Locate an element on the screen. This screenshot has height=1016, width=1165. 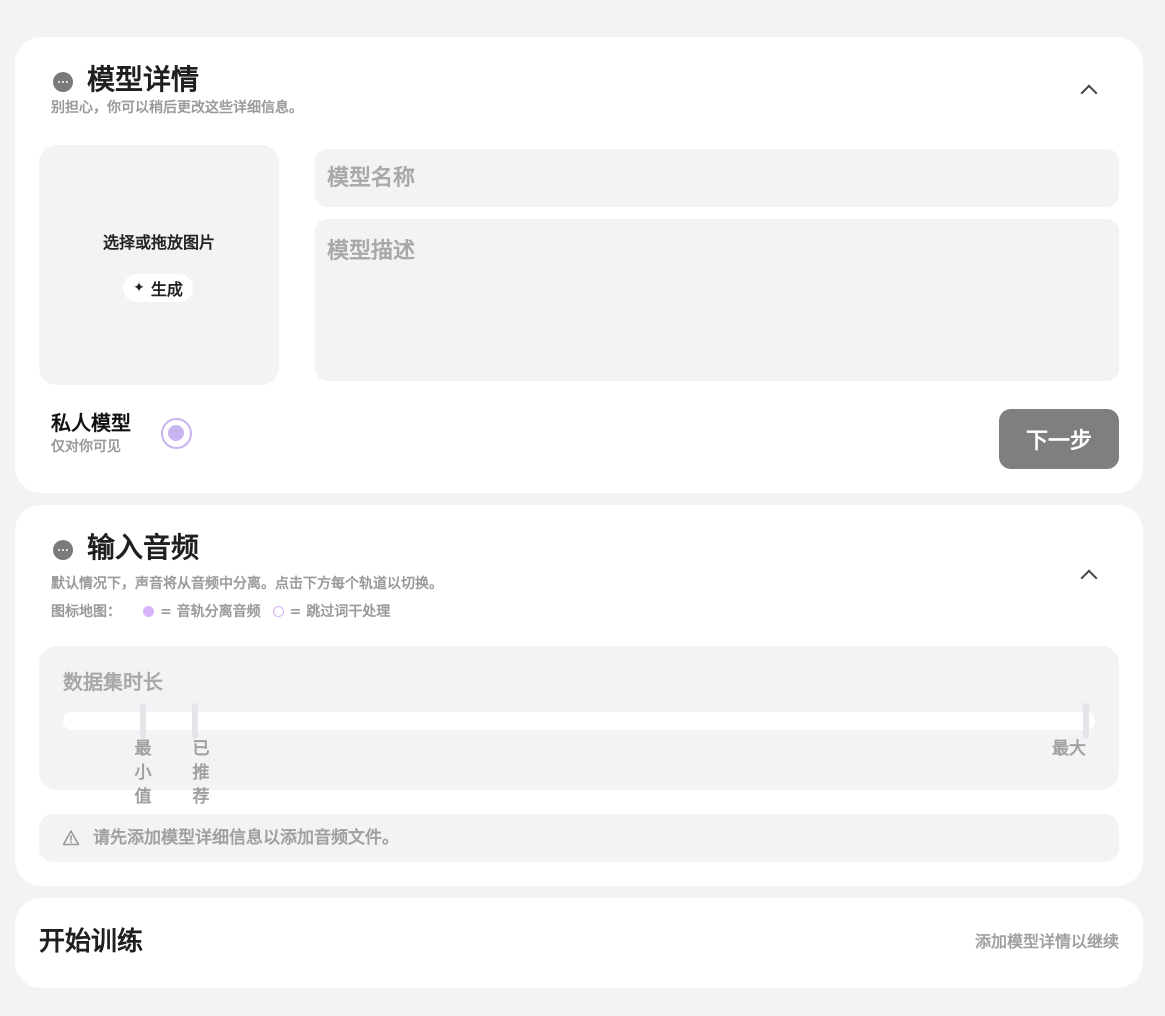
private-model-subtitle: 仅对你可见 is located at coordinates (86, 447).